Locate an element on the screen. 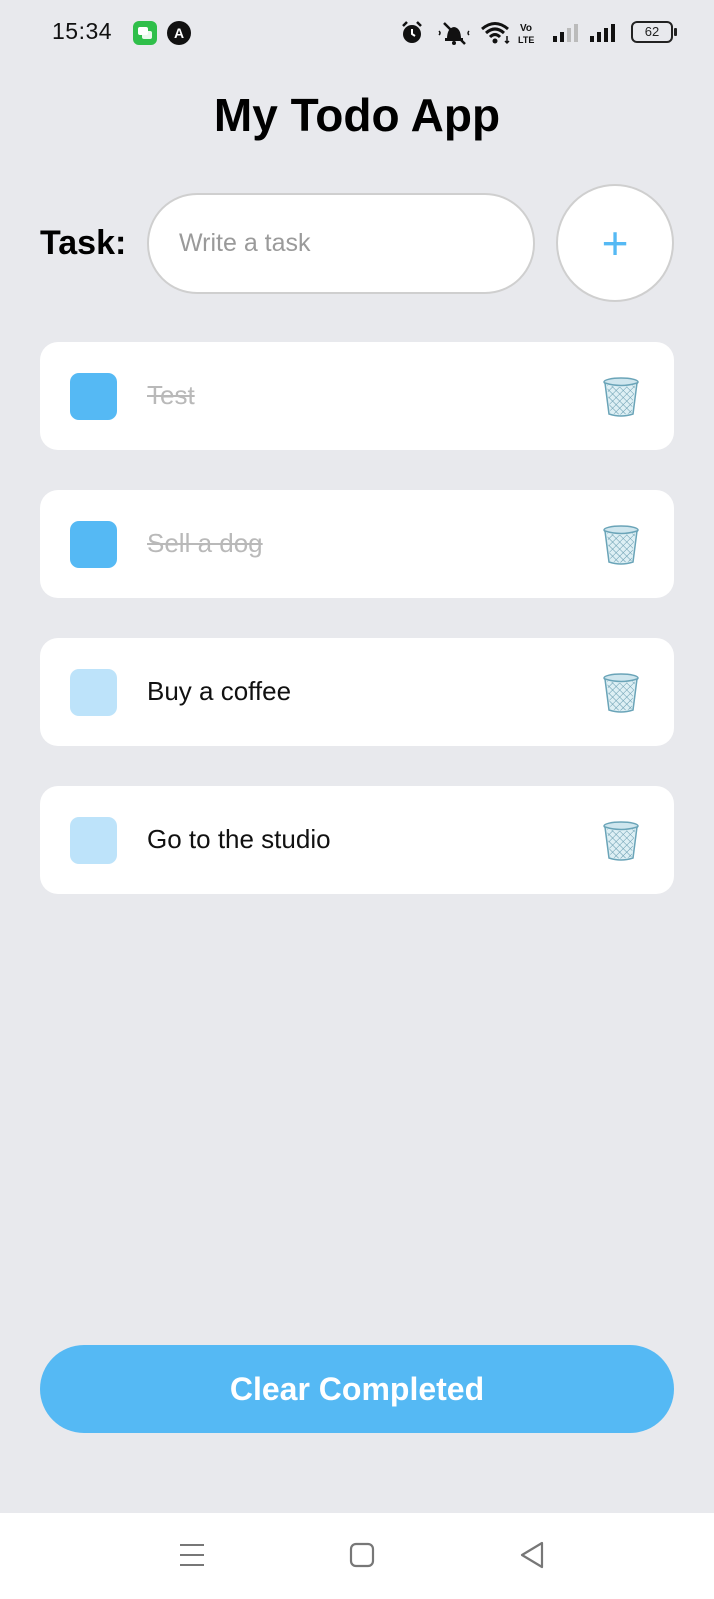 The height and width of the screenshot is (1599, 714). task-item: Sell a dog is located at coordinates (357, 544).